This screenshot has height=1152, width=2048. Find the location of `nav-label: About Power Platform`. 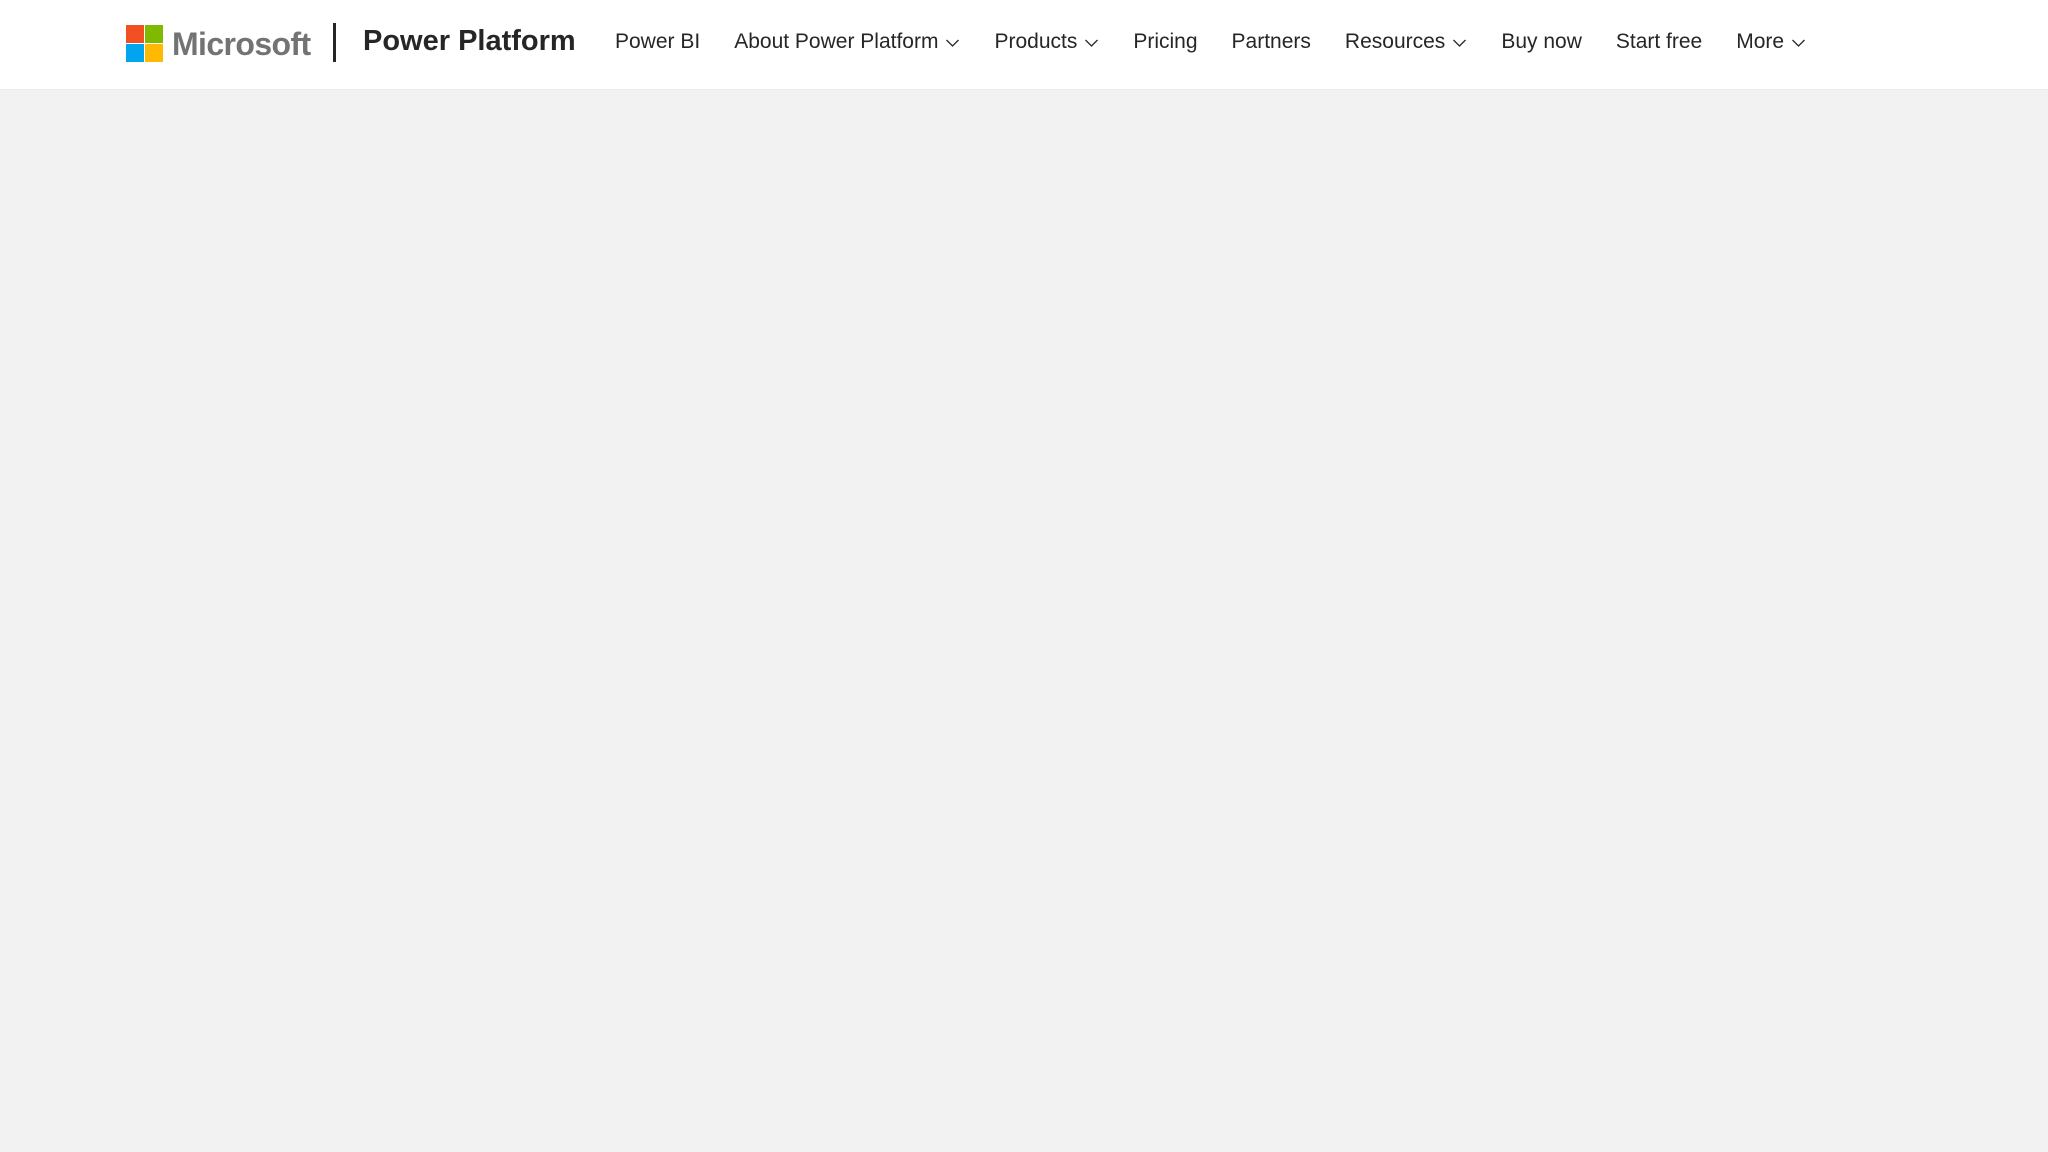

nav-label: About Power Platform is located at coordinates (836, 41).